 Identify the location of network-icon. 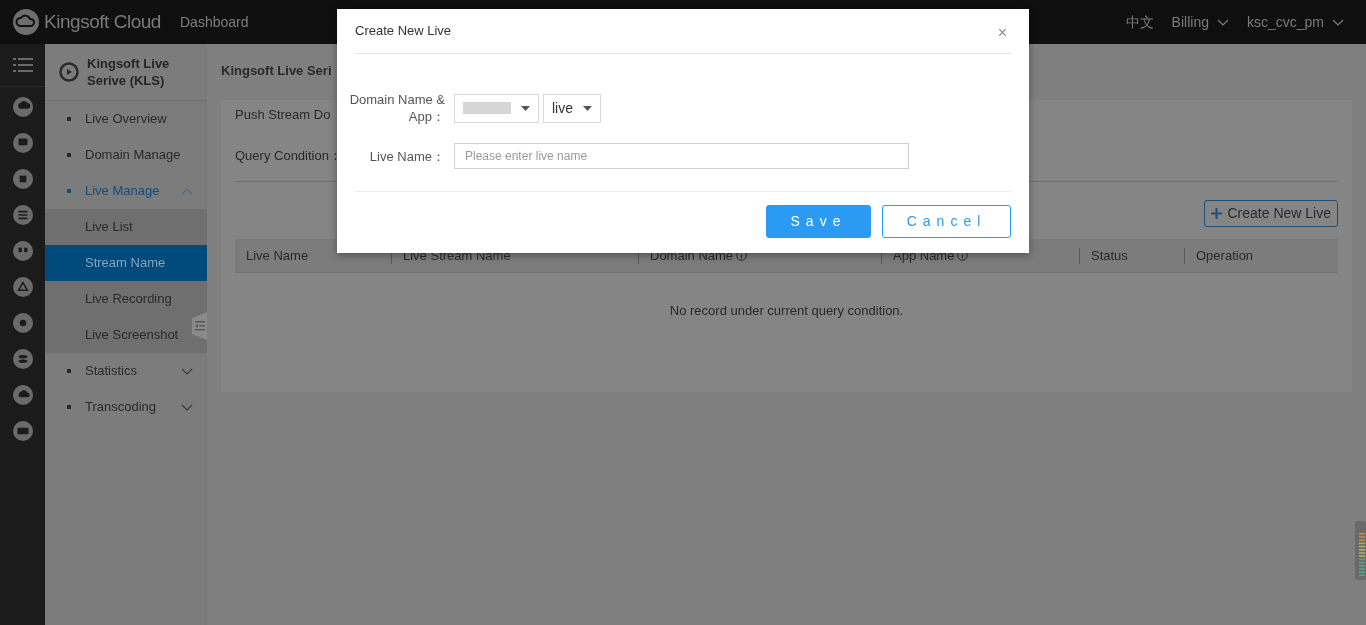
(22, 287).